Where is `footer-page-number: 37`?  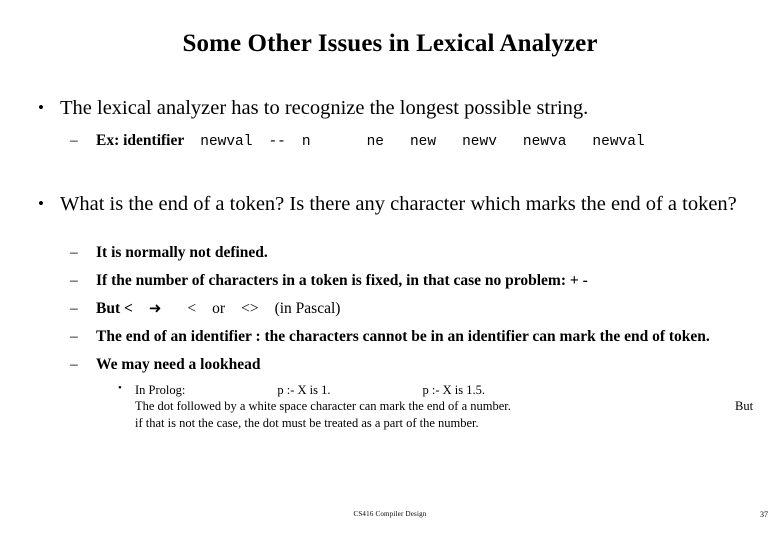 footer-page-number: 37 is located at coordinates (764, 514).